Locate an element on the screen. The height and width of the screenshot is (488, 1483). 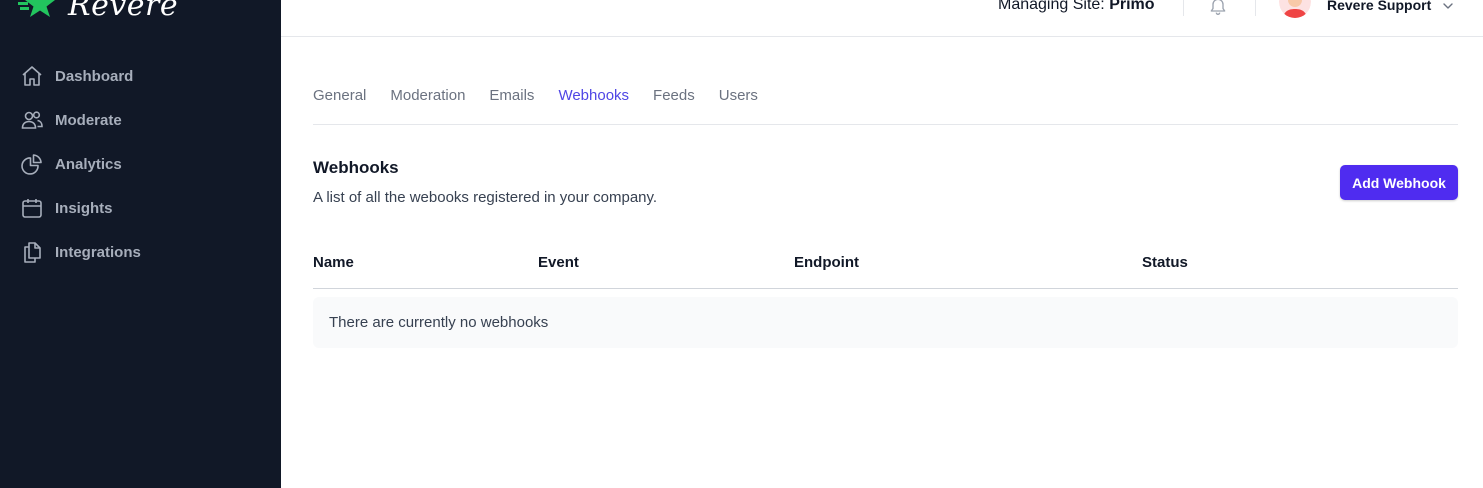
sidebar-item-integrations: Integrations is located at coordinates (140, 252).